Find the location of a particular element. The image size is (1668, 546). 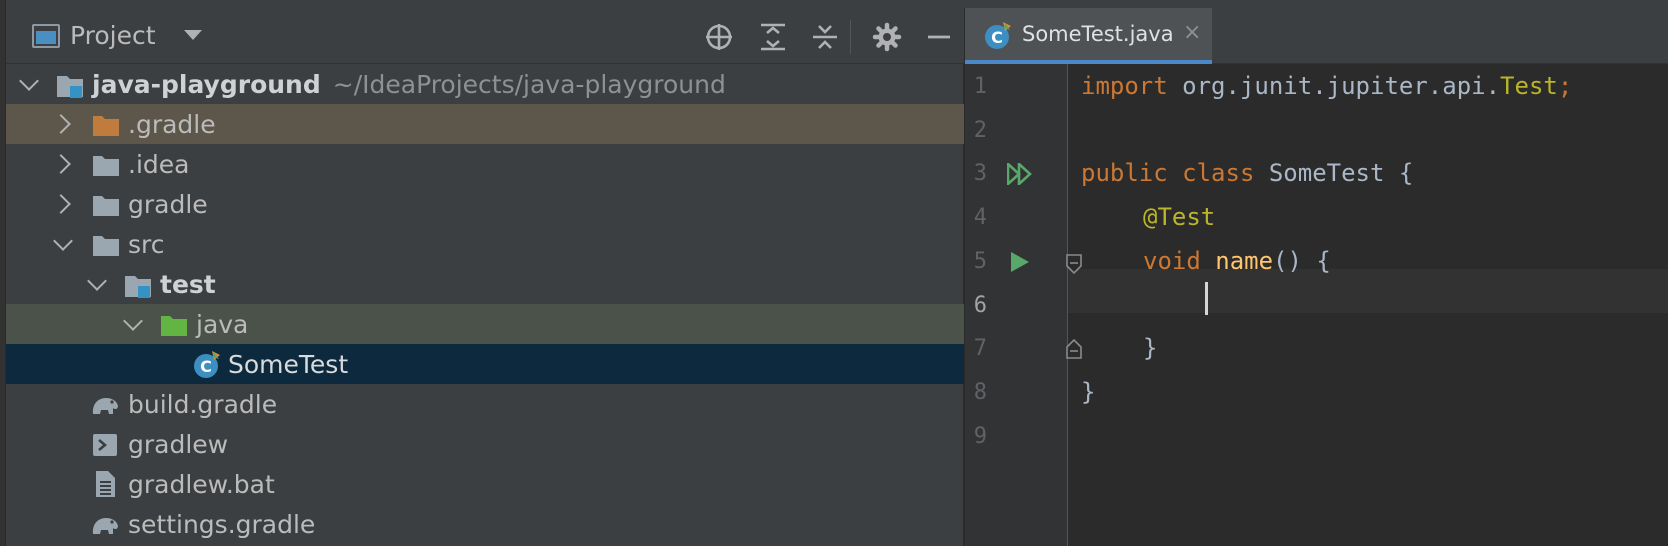

tree-item-label: build.gradle is located at coordinates (203, 404).